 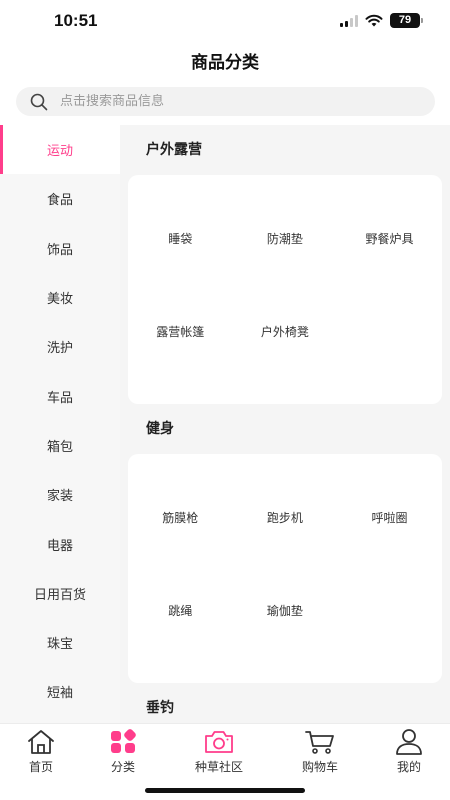 What do you see at coordinates (319, 767) in the screenshot?
I see `tab-label: 购物车` at bounding box center [319, 767].